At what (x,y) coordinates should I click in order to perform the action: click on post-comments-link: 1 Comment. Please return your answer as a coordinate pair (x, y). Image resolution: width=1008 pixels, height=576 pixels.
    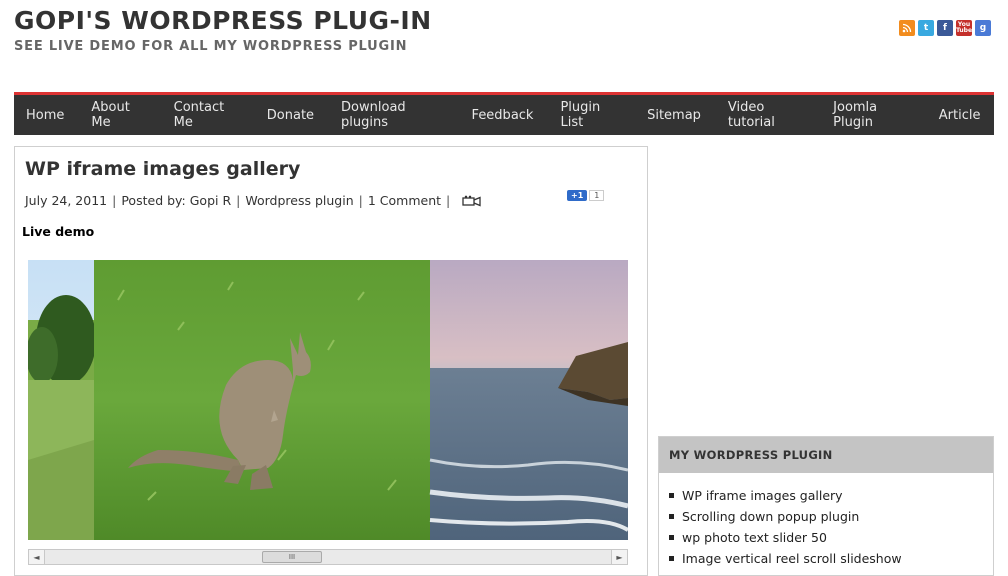
    Looking at the image, I should click on (404, 200).